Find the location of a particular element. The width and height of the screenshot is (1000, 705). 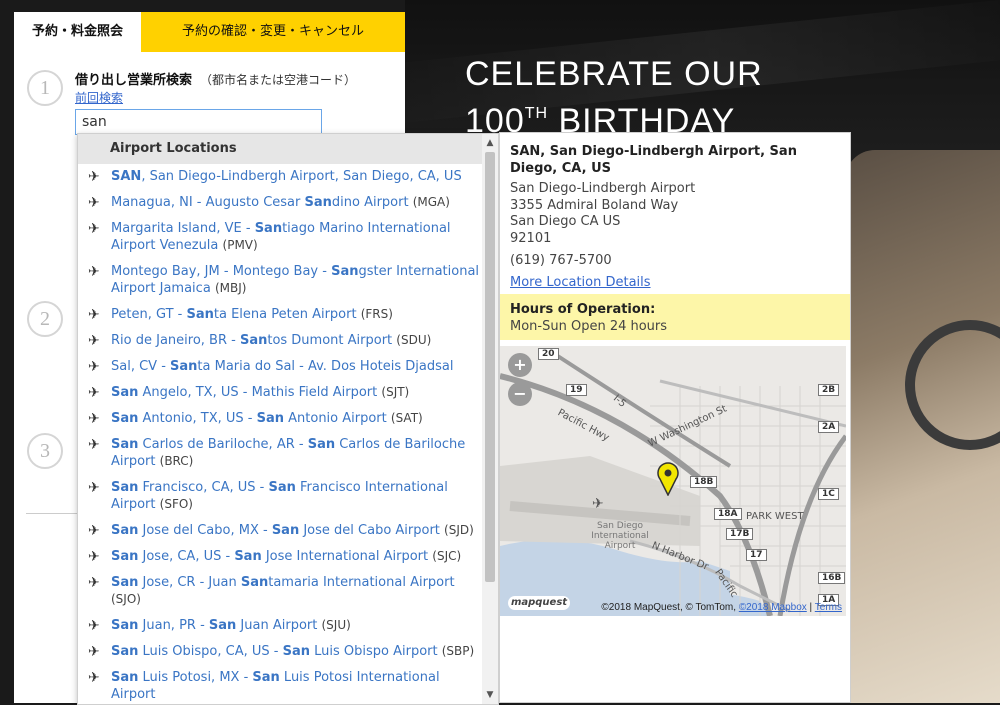

airport-locations-header: Airport Locations is located at coordinates (288, 149).